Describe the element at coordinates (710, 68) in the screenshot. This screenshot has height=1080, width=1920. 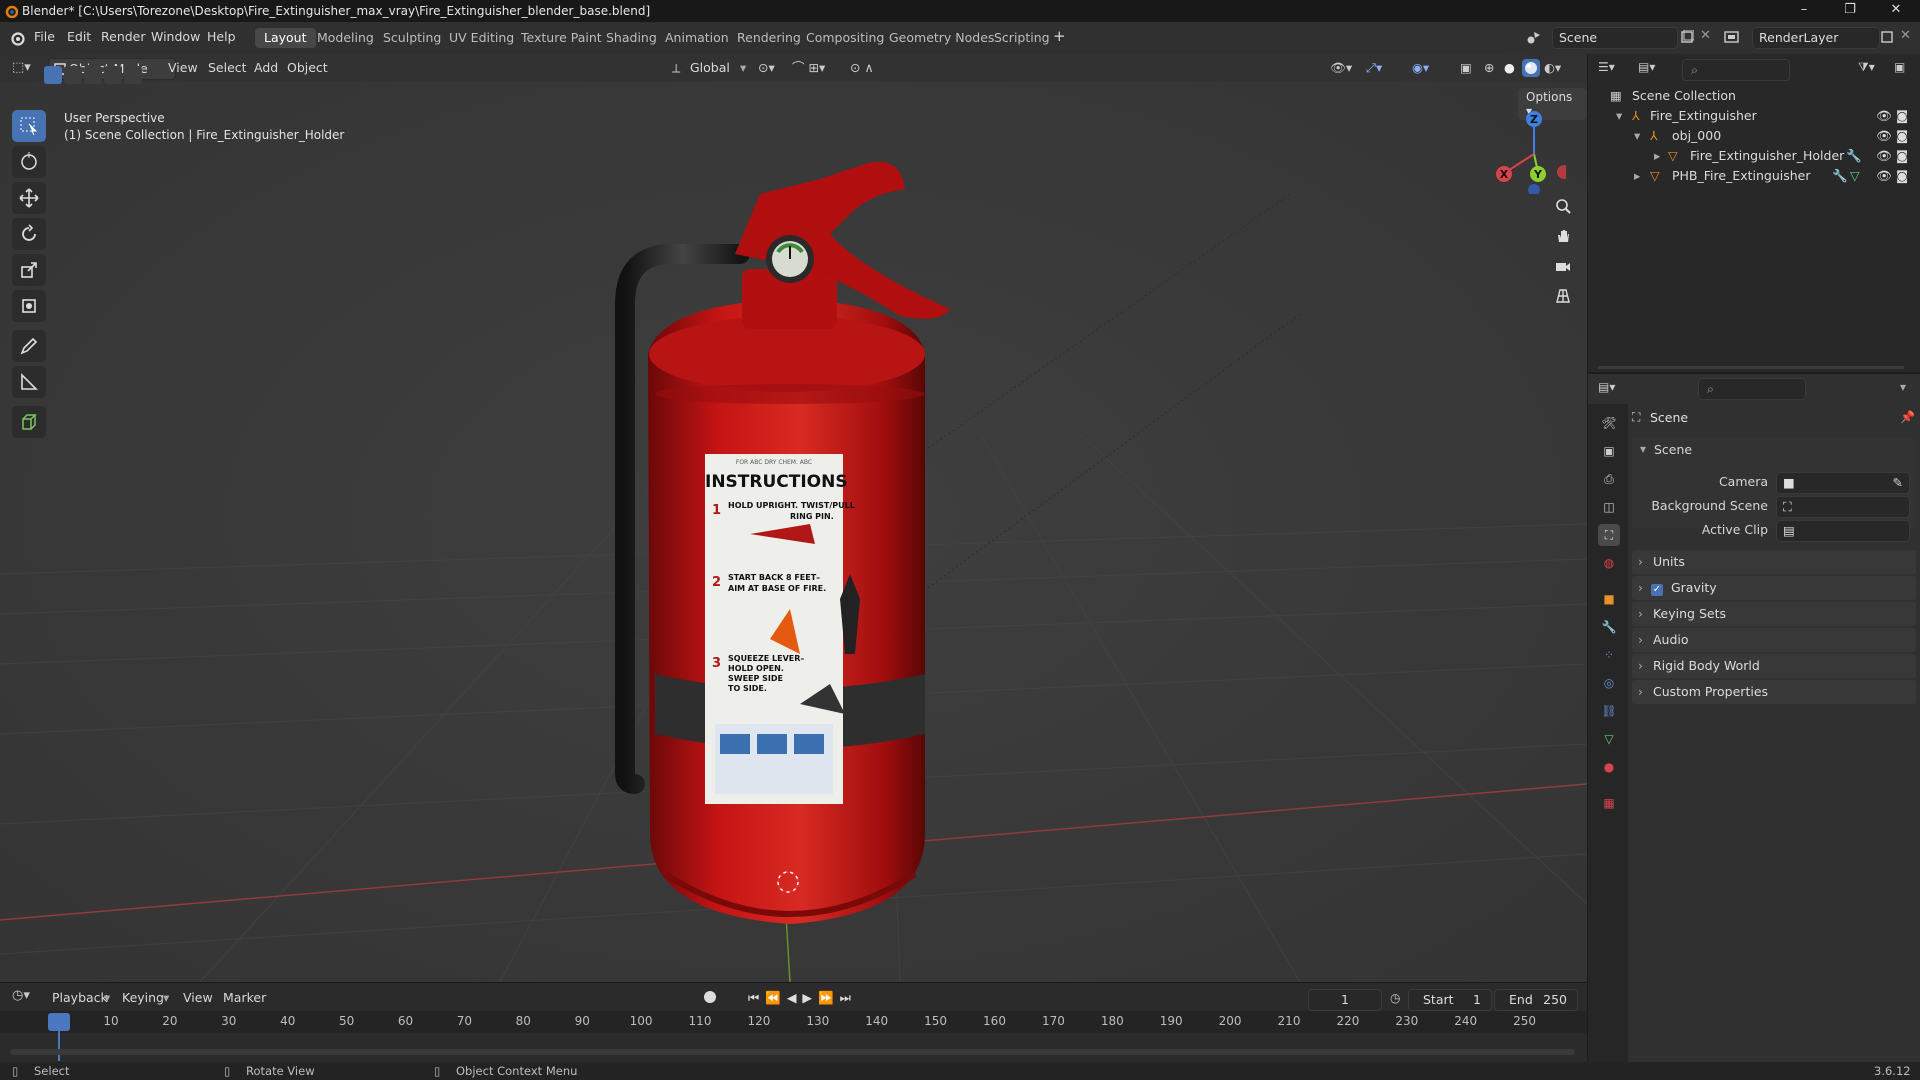
I see `transform-orientation-selector: Global` at that location.